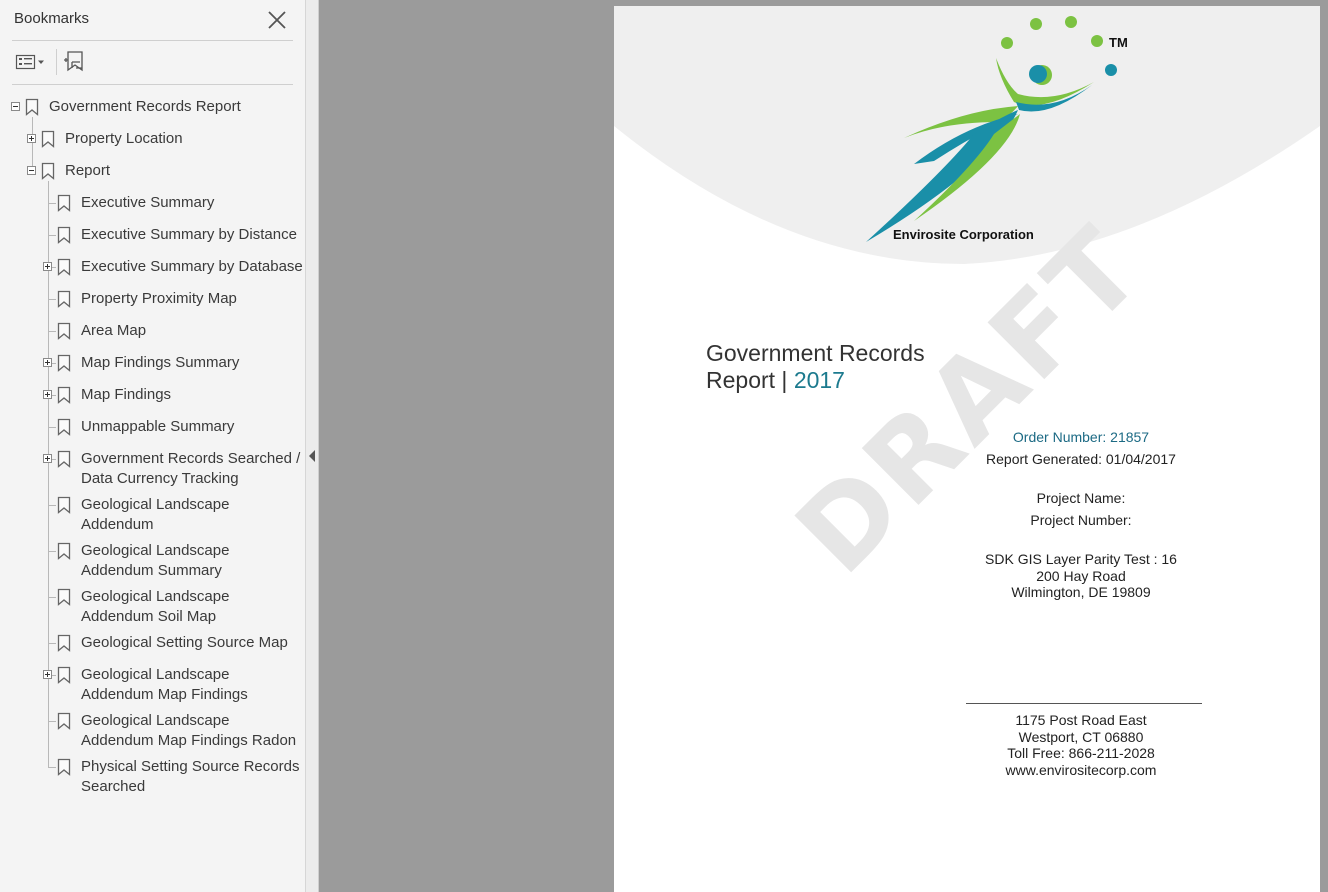 Image resolution: width=1328 pixels, height=892 pixels. What do you see at coordinates (1081, 770) in the screenshot?
I see `footer-website: www.envirositecorp.com` at bounding box center [1081, 770].